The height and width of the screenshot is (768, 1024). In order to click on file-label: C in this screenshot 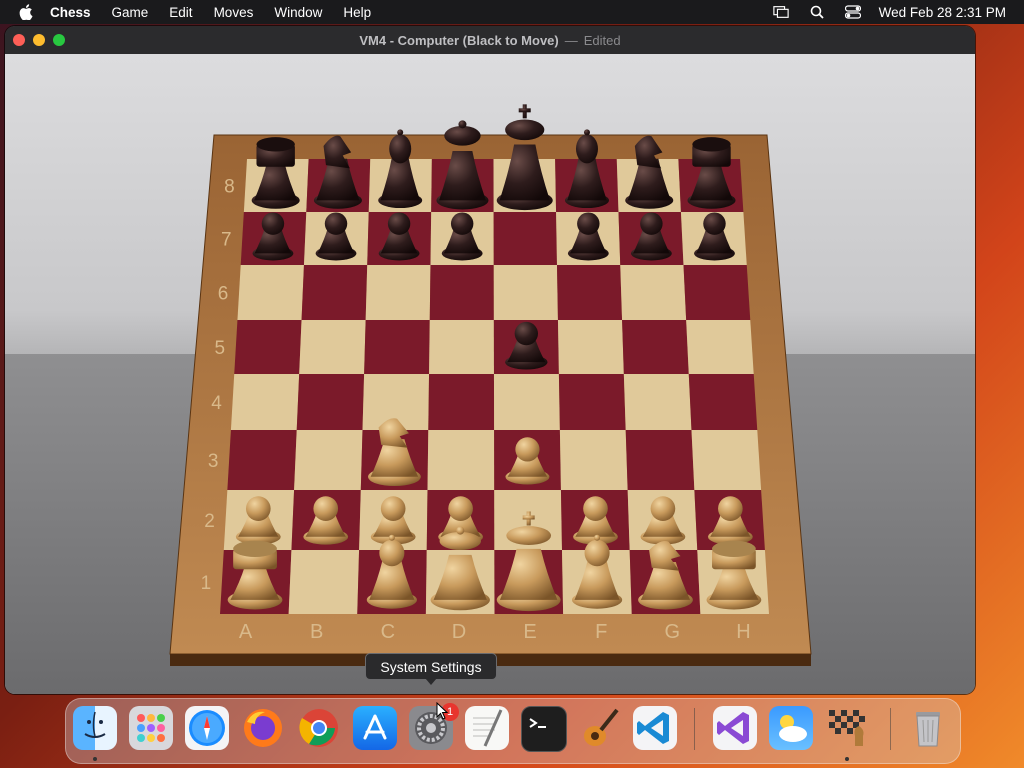, I will do `click(388, 632)`.